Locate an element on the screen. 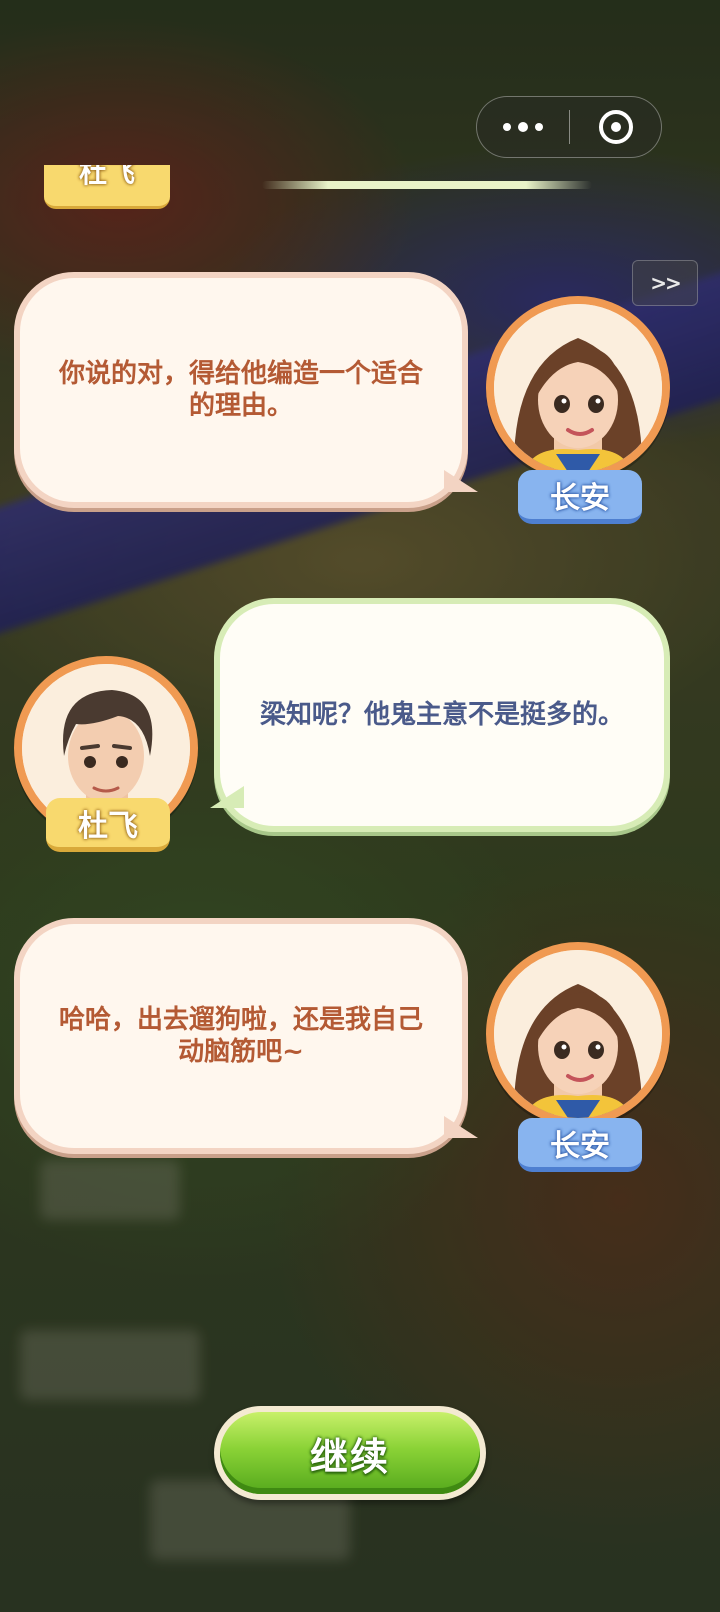 The width and height of the screenshot is (720, 1612). dialogue-text-2: 梁知呢？他鬼主意不是挺多的。 is located at coordinates (441, 715).